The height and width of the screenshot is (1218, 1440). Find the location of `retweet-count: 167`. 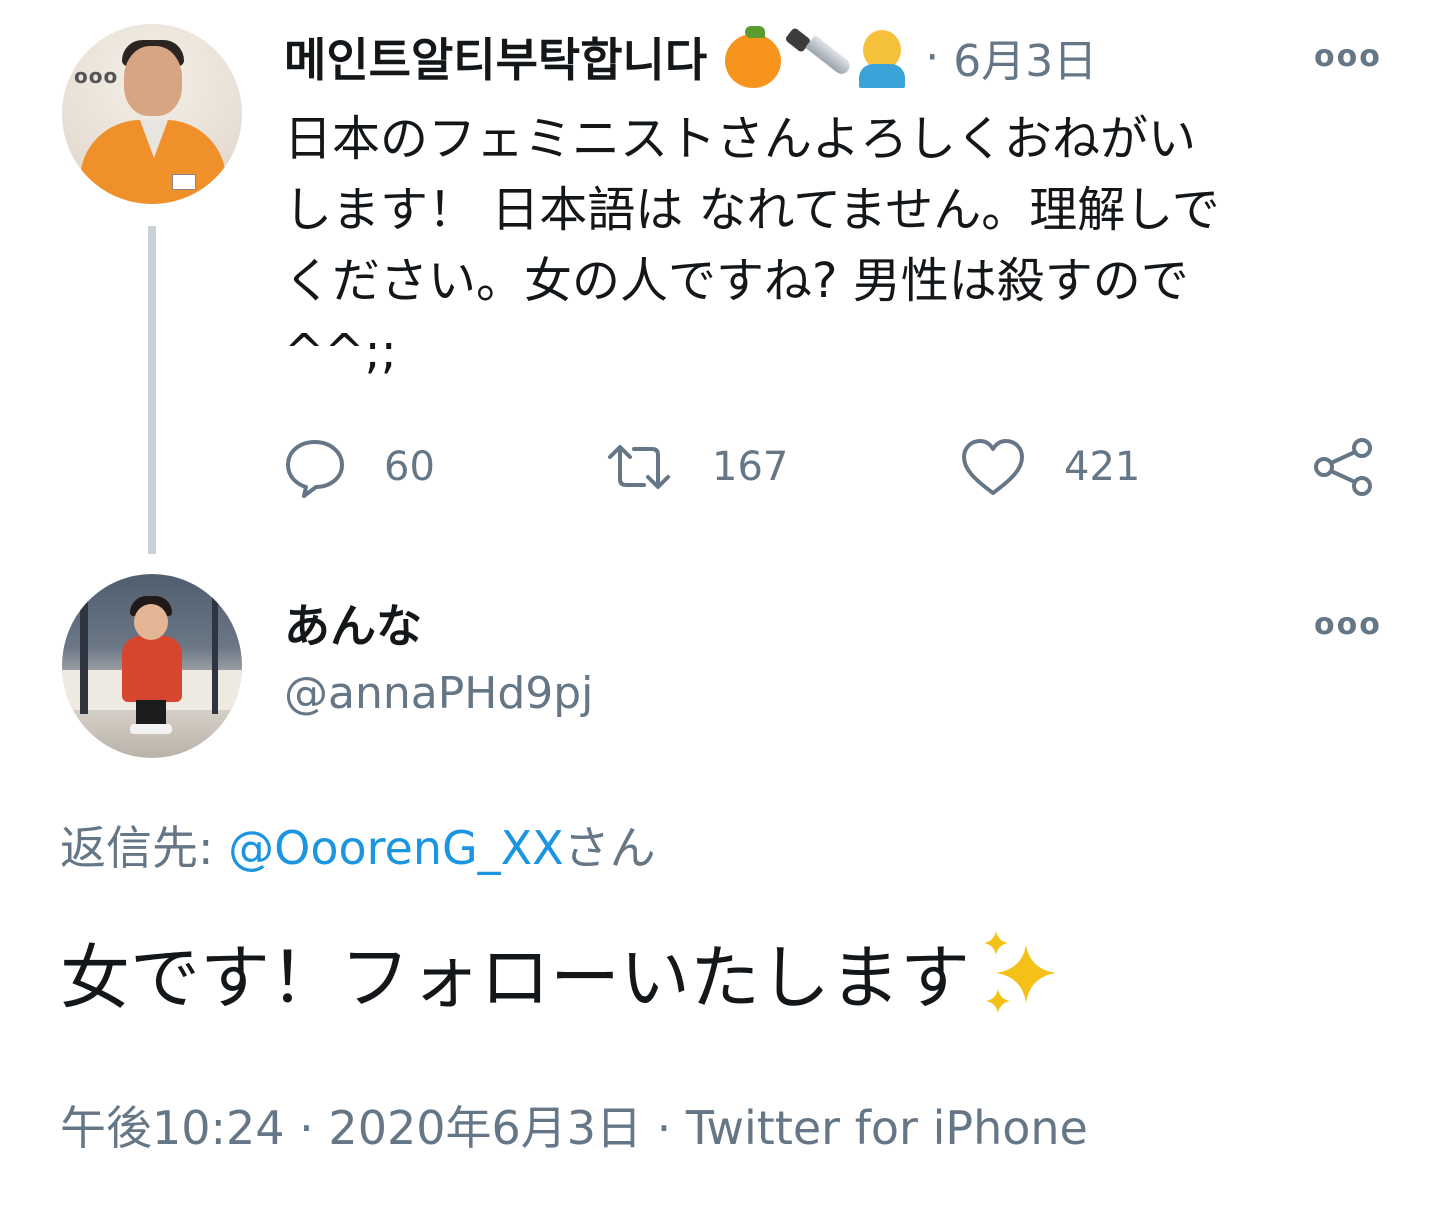

retweet-count: 167 is located at coordinates (750, 467).